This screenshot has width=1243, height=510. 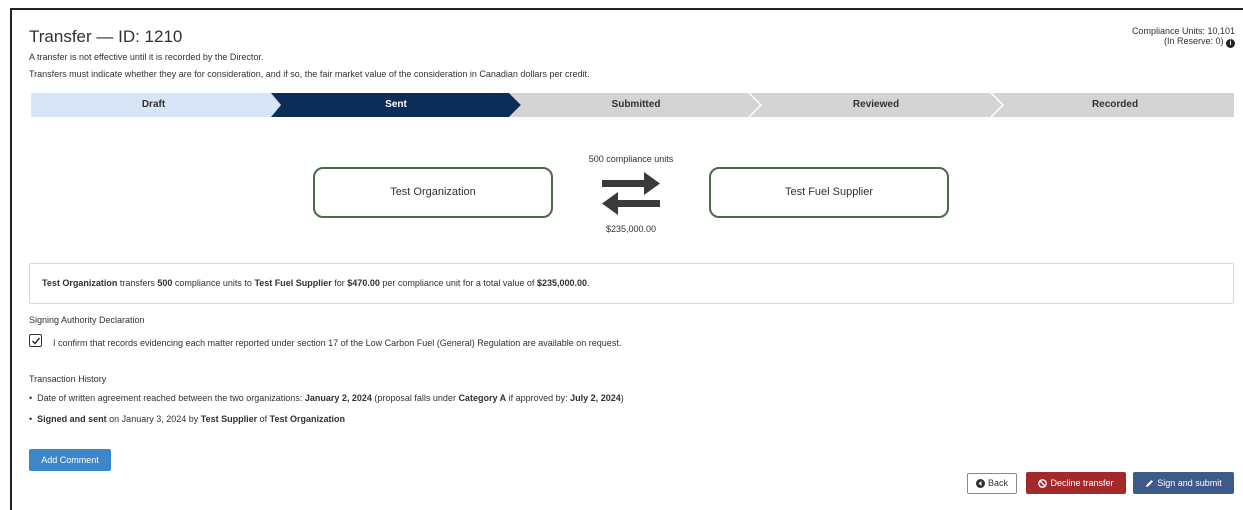 What do you see at coordinates (338, 398) in the screenshot?
I see `agreement-date: January 2, 2024` at bounding box center [338, 398].